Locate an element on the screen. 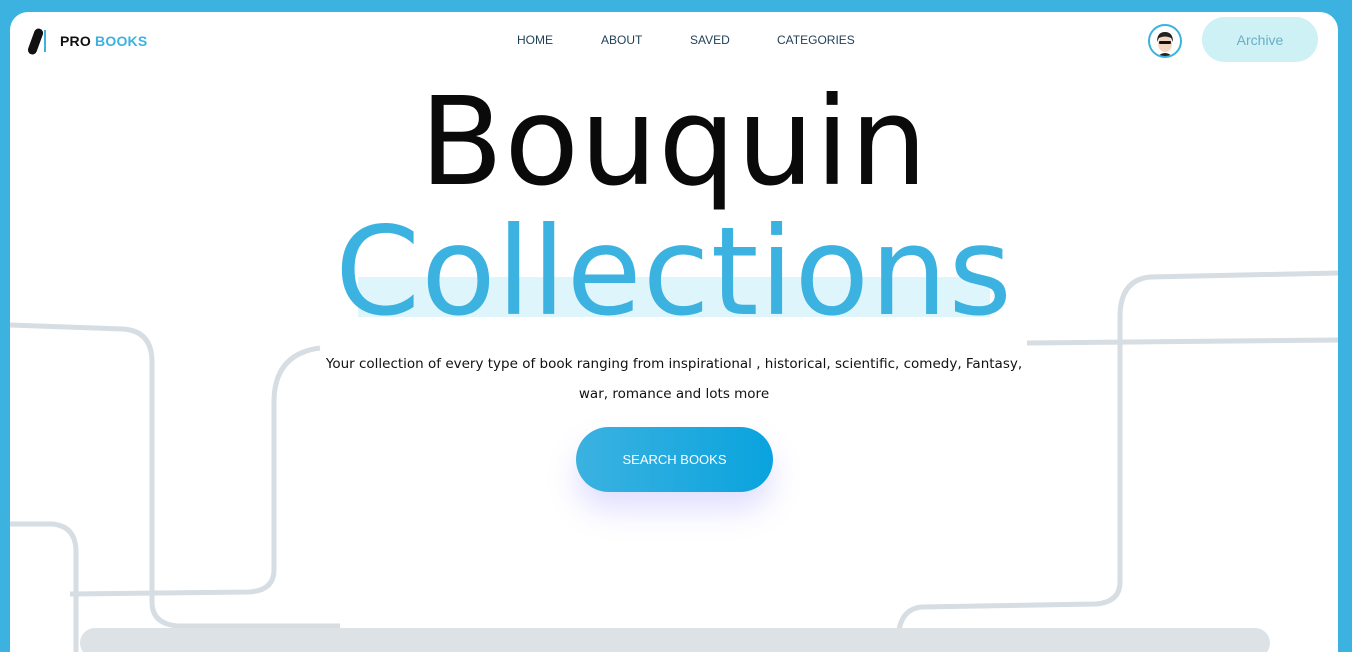 Image resolution: width=1352 pixels, height=652 pixels. search-books-button: SEARCH BOOKS is located at coordinates (674, 459).